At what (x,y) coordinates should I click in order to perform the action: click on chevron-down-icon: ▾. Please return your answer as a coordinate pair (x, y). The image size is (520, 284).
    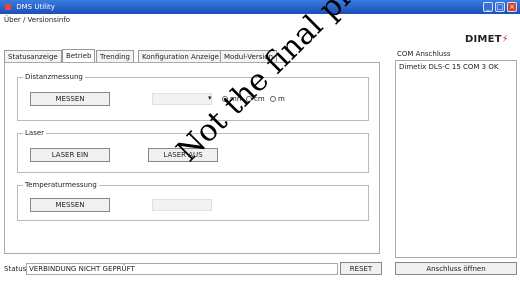
    Looking at the image, I should click on (210, 98).